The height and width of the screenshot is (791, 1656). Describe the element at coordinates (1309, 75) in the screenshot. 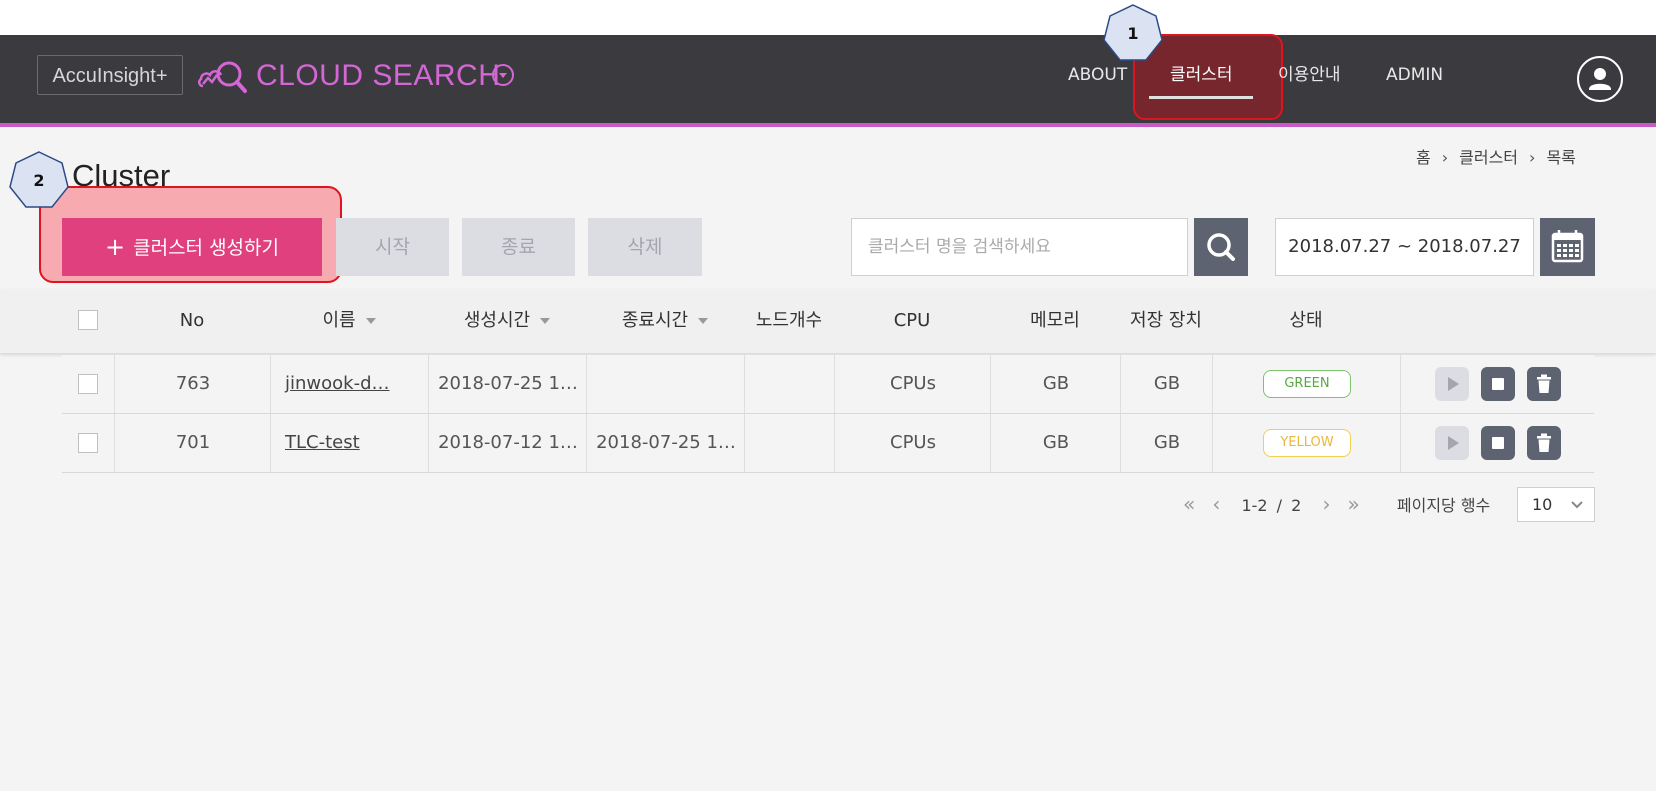

I see `nav-guide: 이용안내` at that location.